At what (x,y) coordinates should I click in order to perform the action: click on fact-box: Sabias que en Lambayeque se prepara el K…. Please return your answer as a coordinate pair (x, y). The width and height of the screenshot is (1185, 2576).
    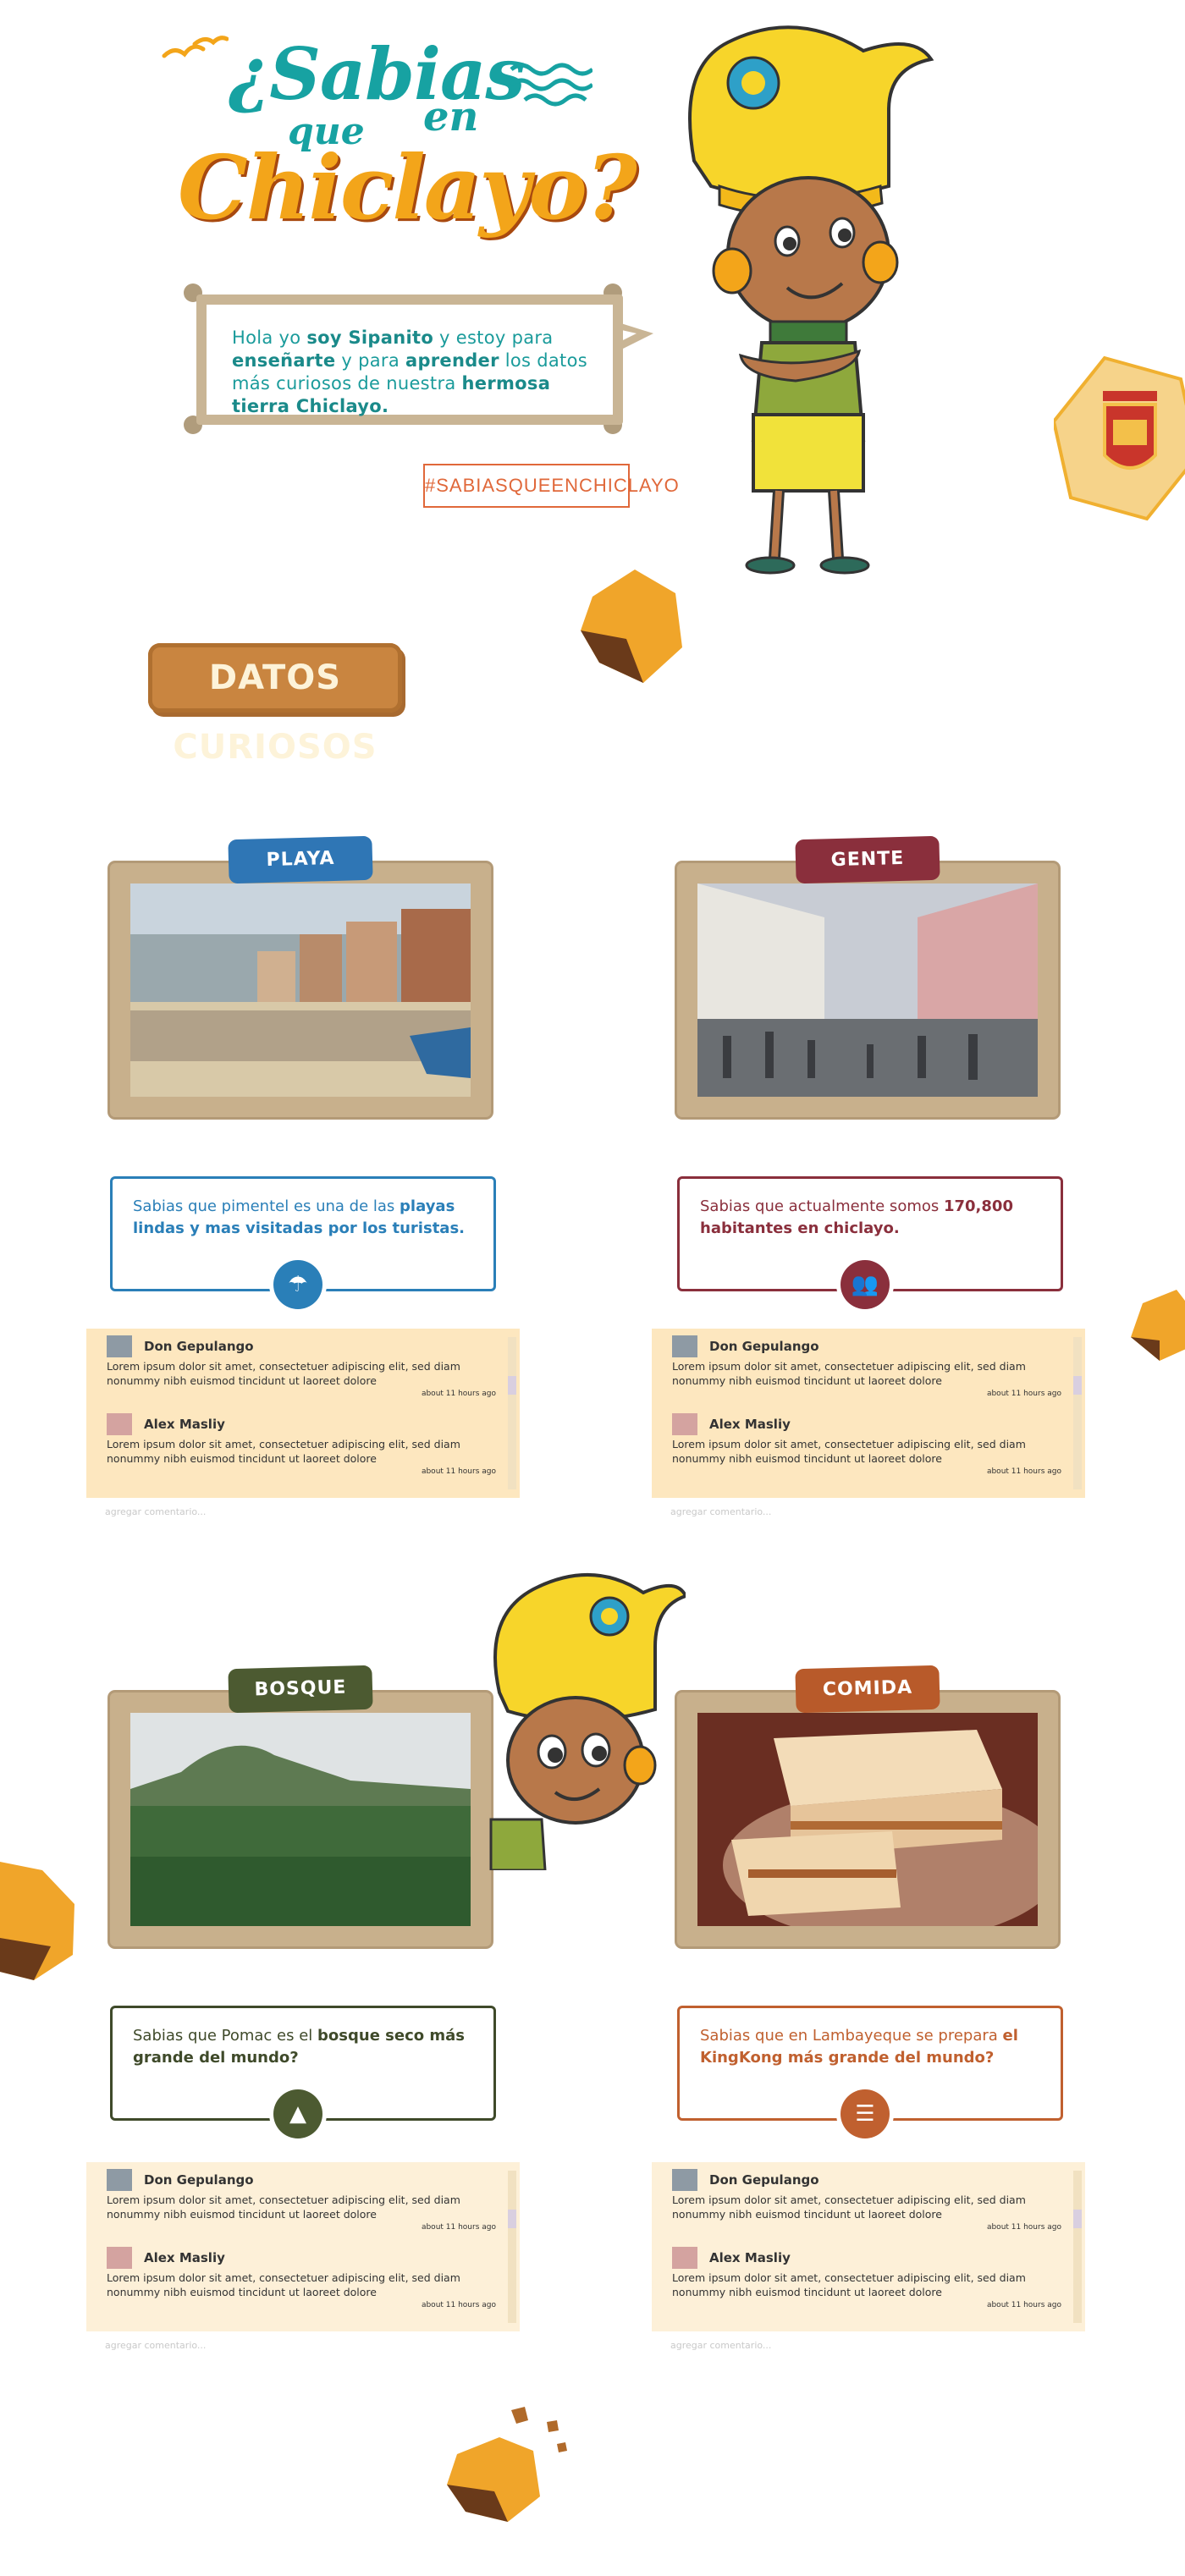
    Looking at the image, I should click on (870, 2072).